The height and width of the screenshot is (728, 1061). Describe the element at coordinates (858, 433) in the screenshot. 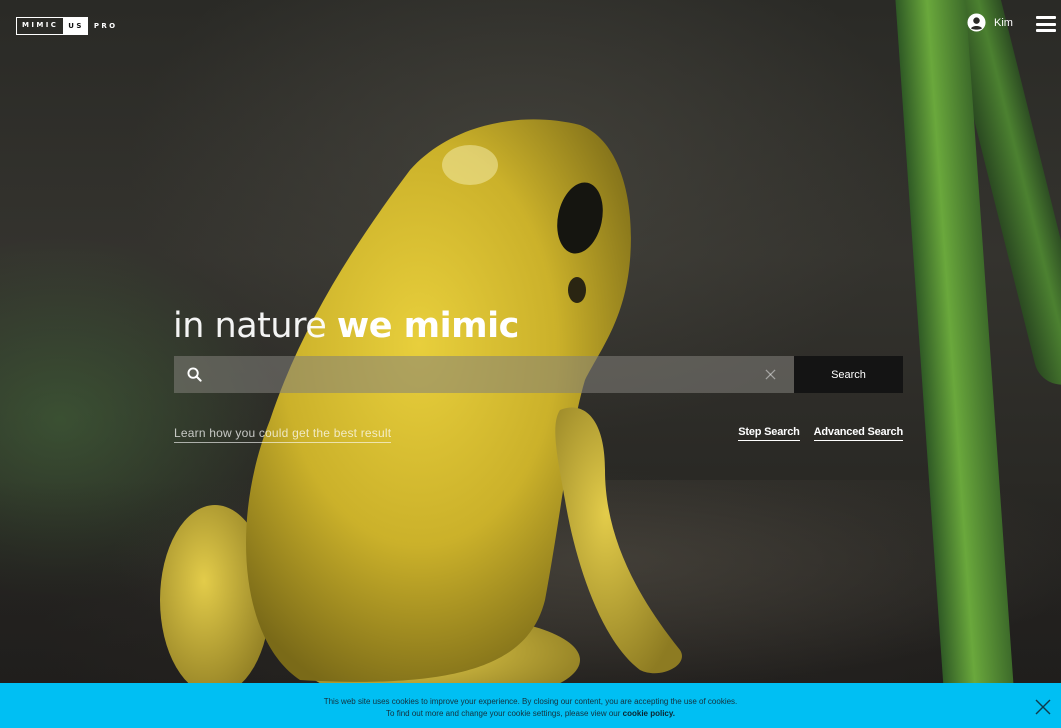

I see `advanced-search-link: Advanced Search` at that location.